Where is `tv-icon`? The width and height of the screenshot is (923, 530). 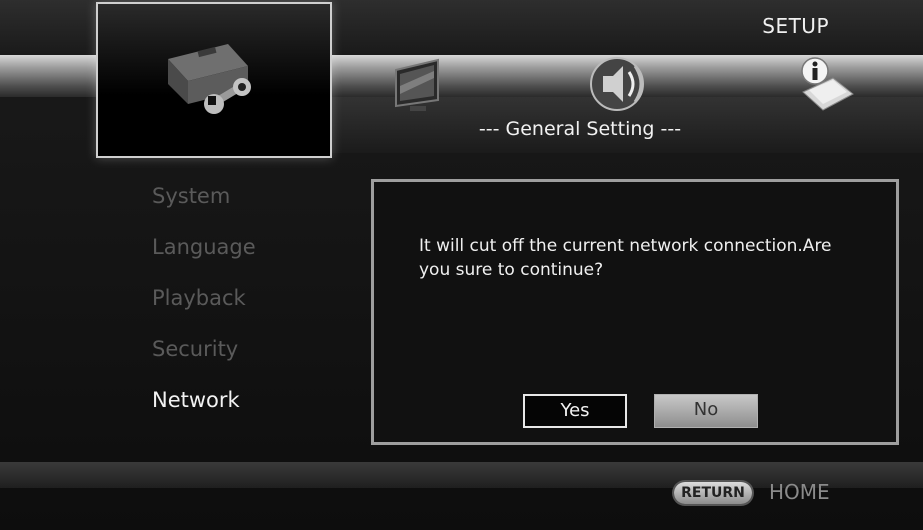
tv-icon is located at coordinates (418, 85).